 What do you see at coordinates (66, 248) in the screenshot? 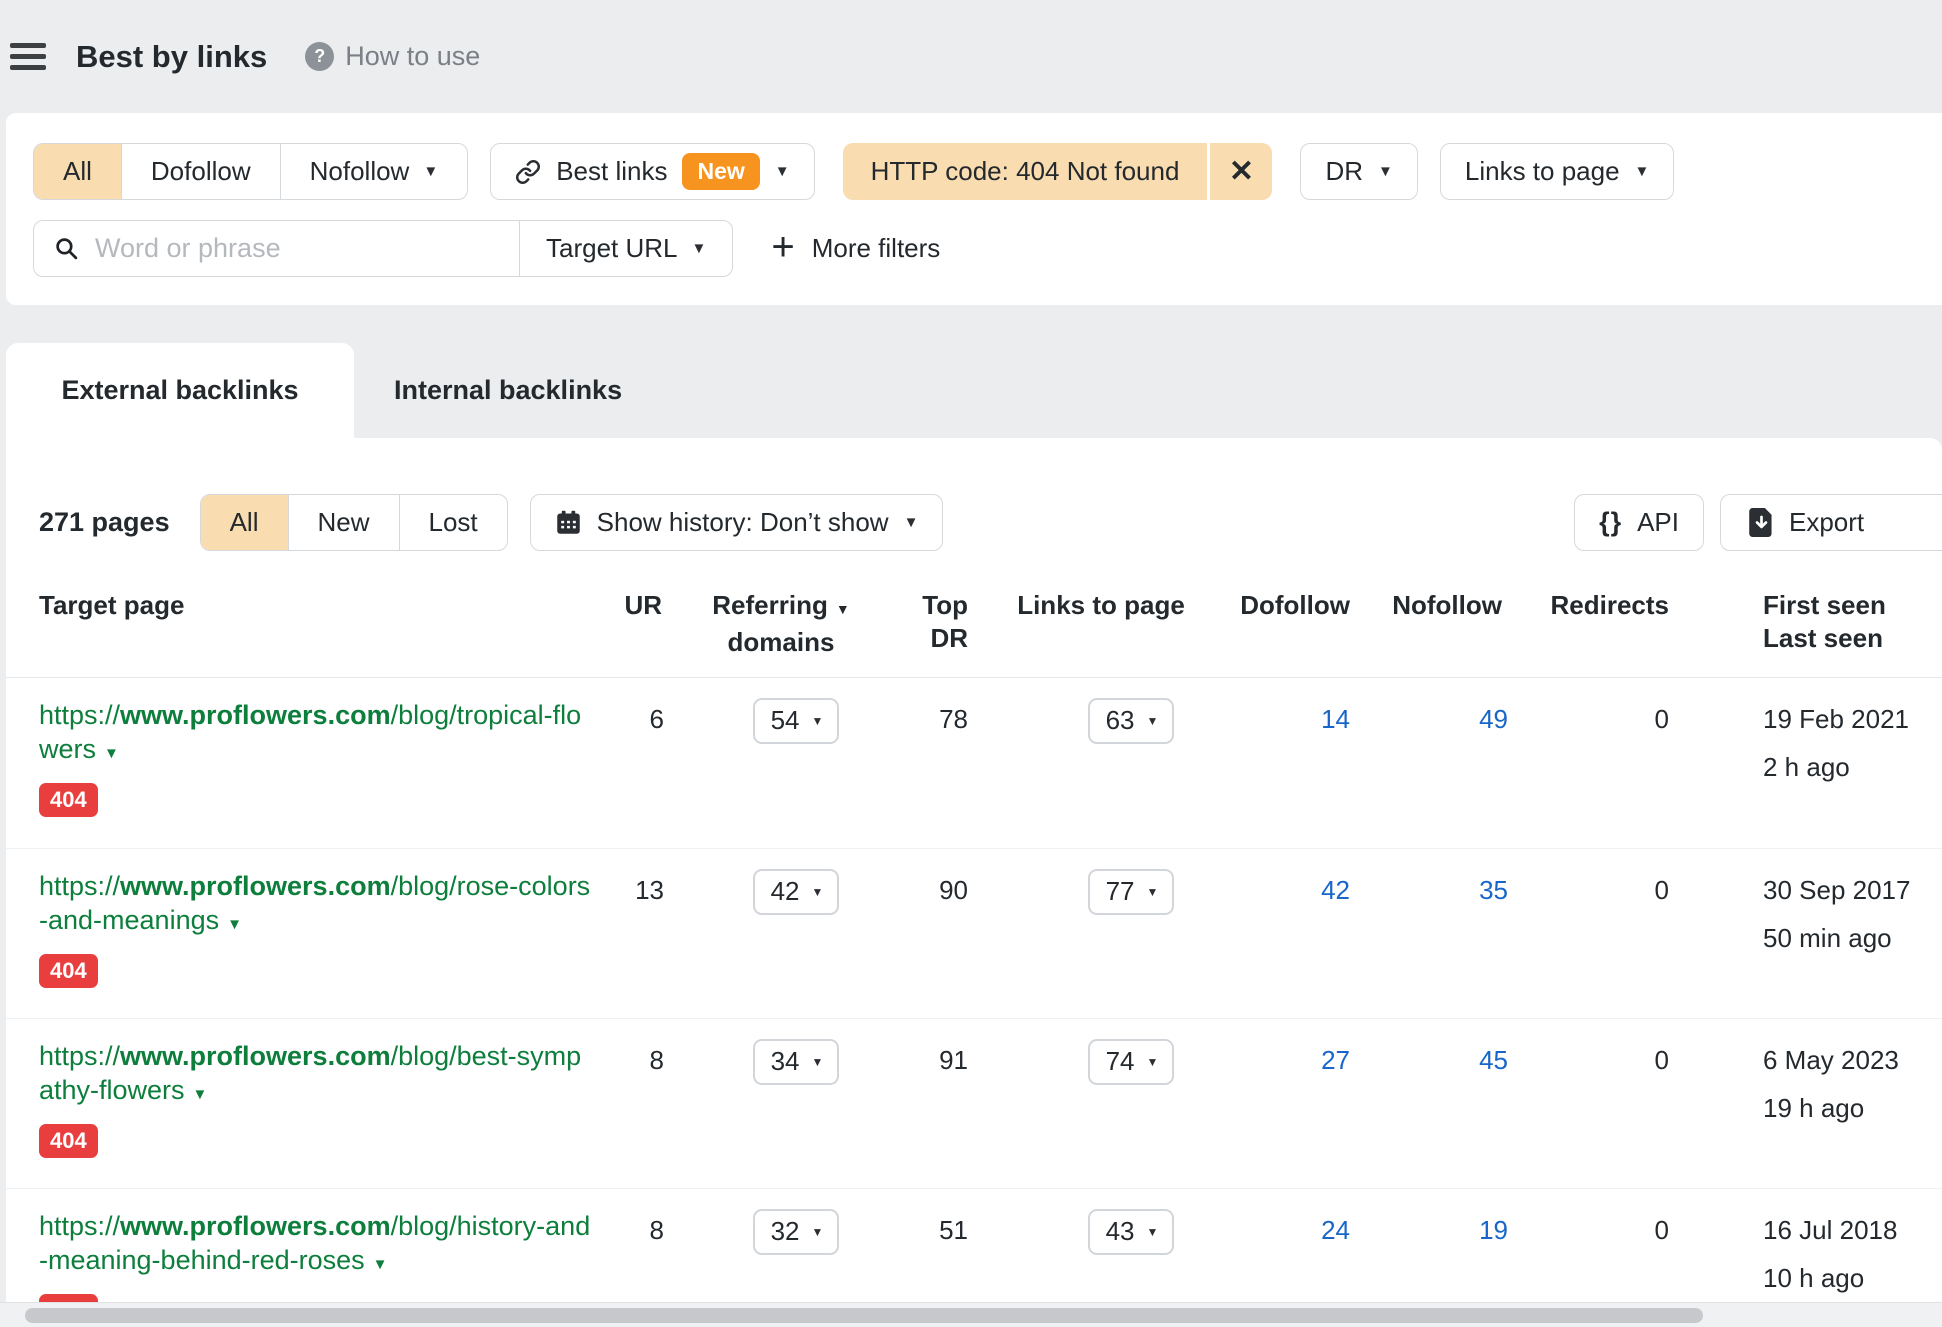
I see `search-icon` at bounding box center [66, 248].